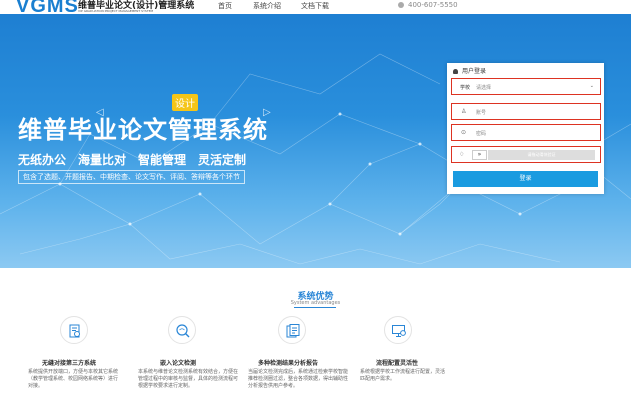 Image resolution: width=631 pixels, height=407 pixels. What do you see at coordinates (401, 5) in the screenshot?
I see `phone-icon` at bounding box center [401, 5].